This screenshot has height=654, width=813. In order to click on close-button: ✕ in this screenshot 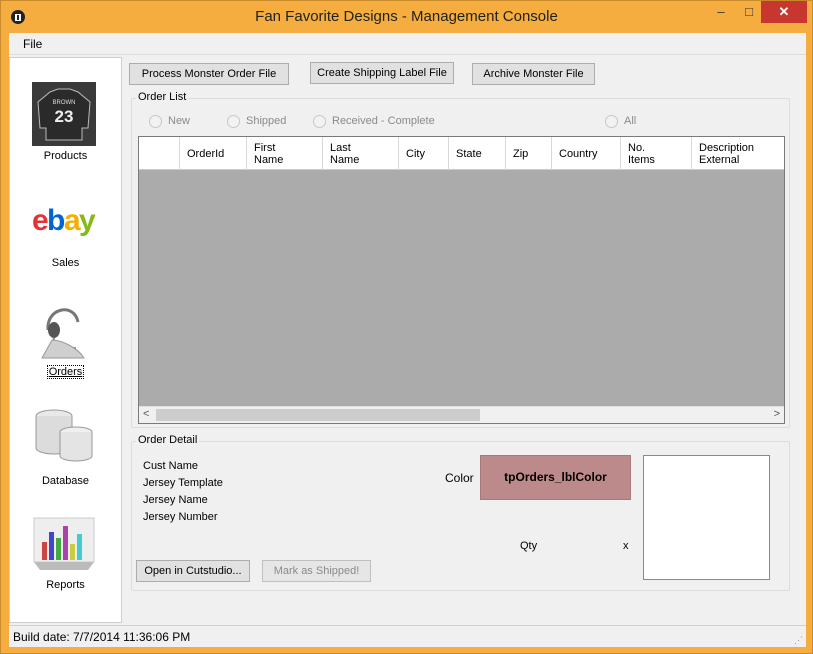, I will do `click(784, 12)`.